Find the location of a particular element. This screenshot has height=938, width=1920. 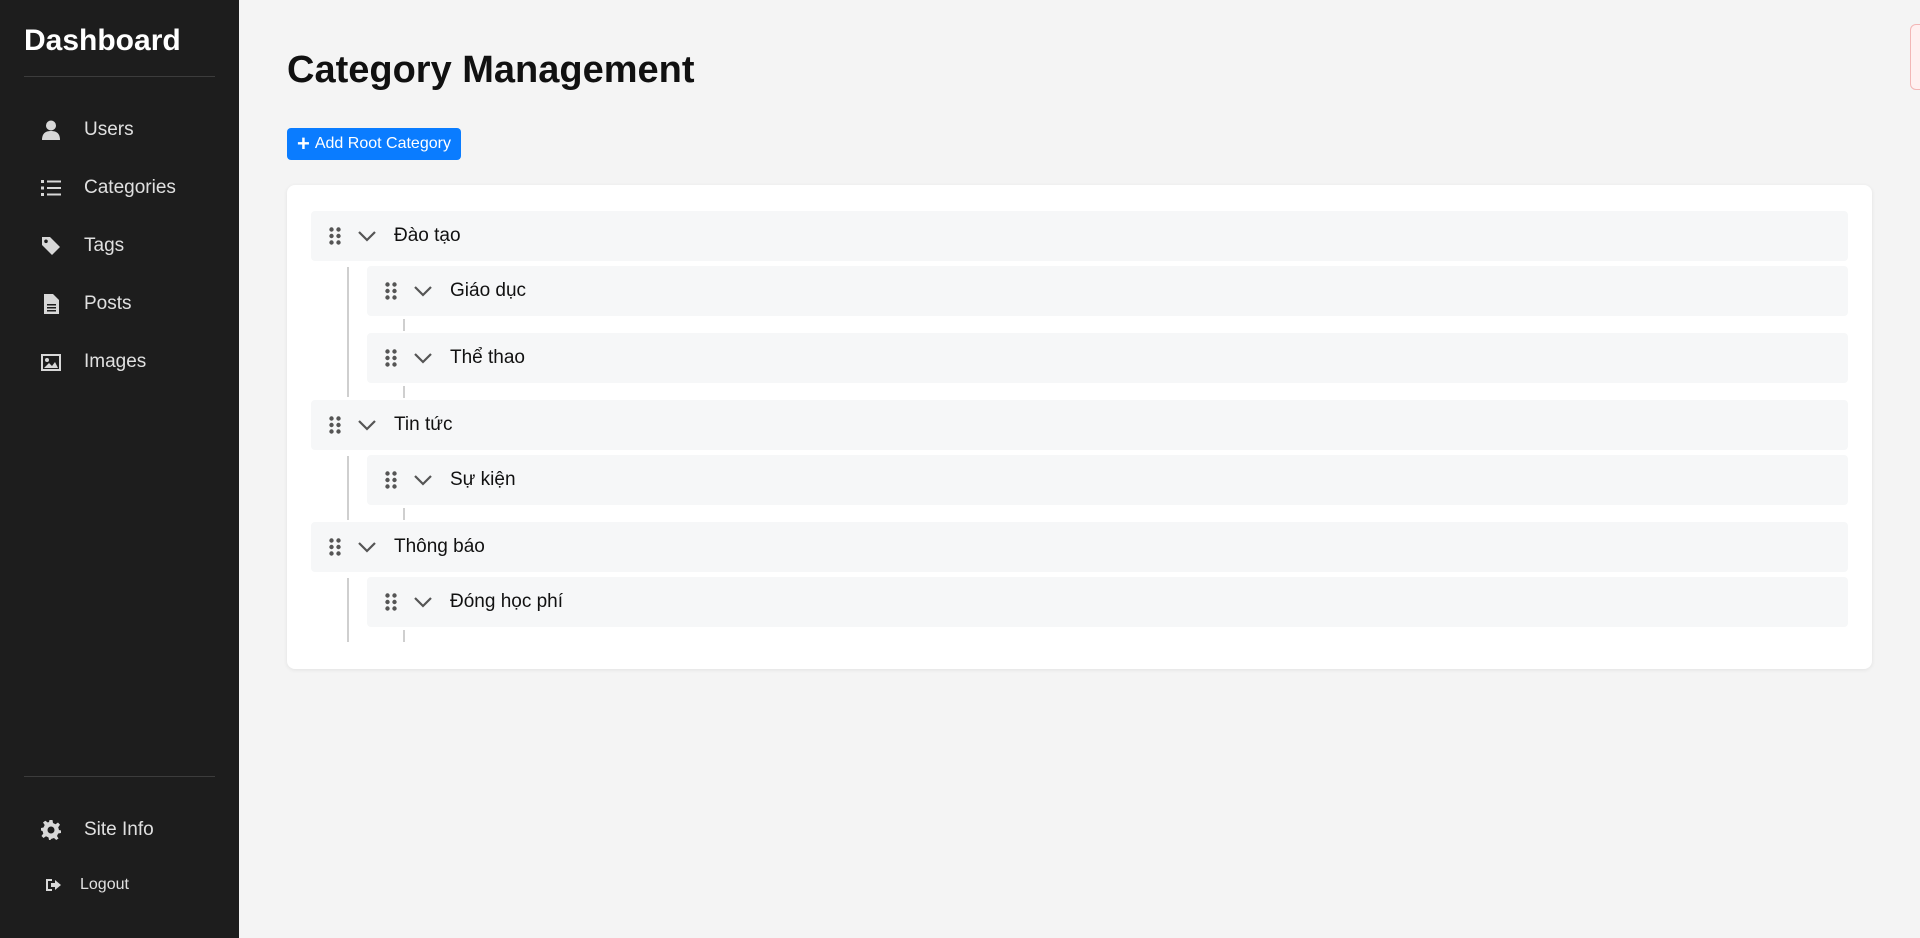

image-icon is located at coordinates (51, 362).